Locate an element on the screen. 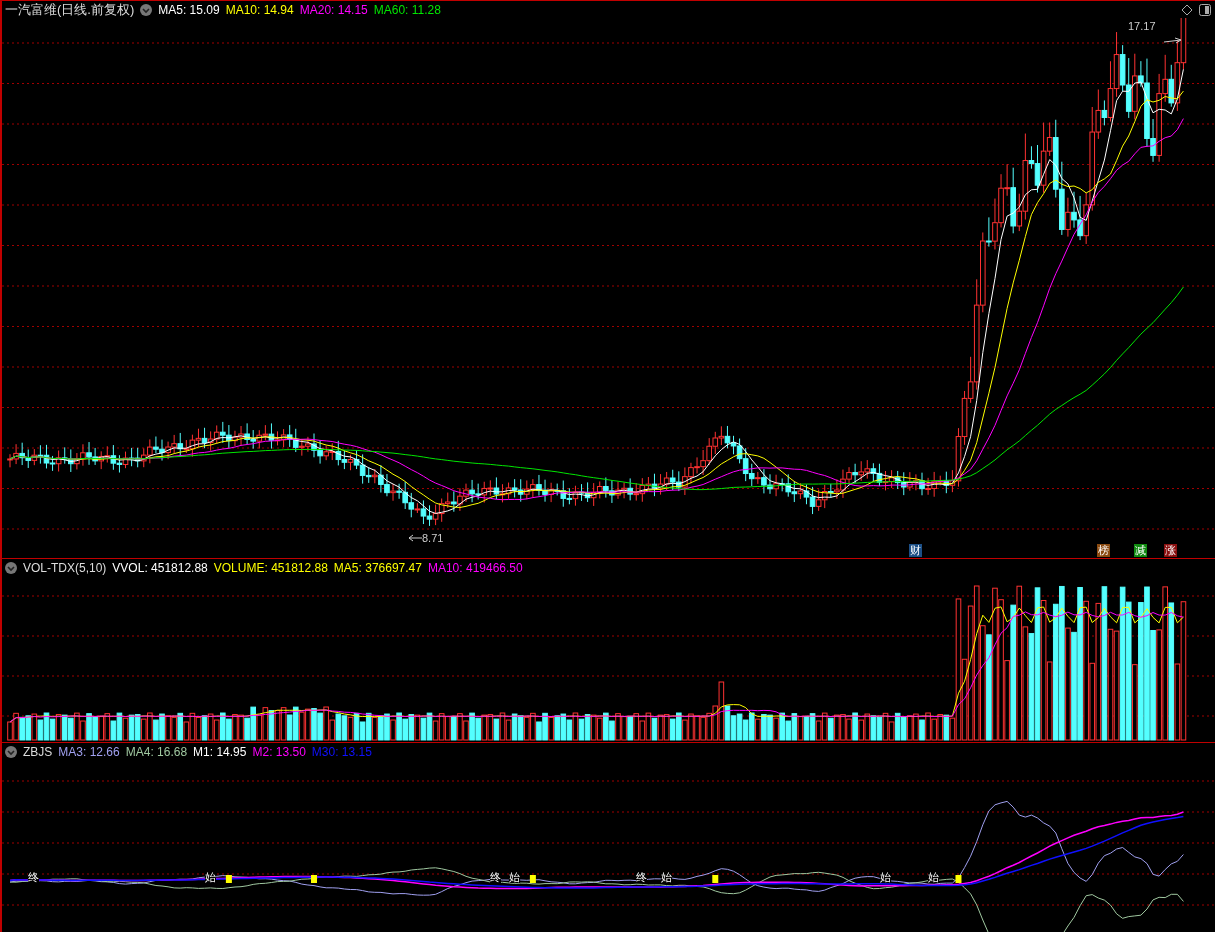 The width and height of the screenshot is (1215, 932). indicator-value: MA5: 376697.47 is located at coordinates (377, 567).